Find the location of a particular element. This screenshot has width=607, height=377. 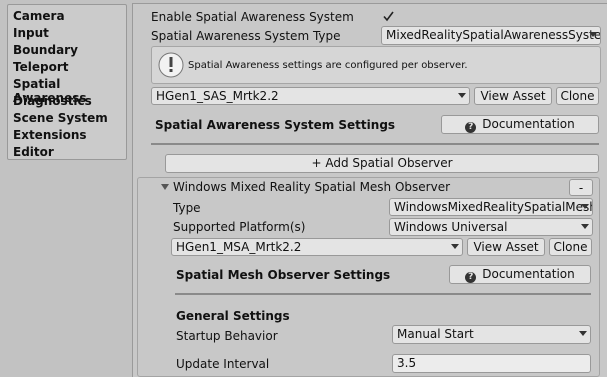

system-documentation-button: ? Documentation is located at coordinates (520, 124).